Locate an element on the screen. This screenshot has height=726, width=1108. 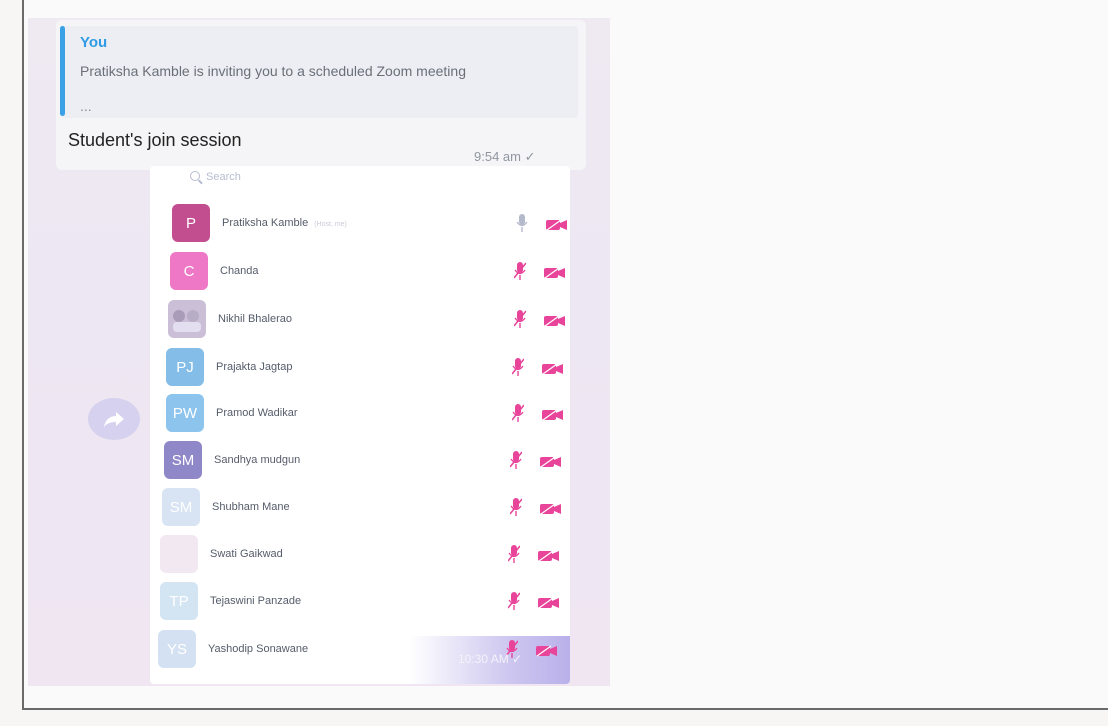
zoom-search-bar: Search is located at coordinates (215, 176).